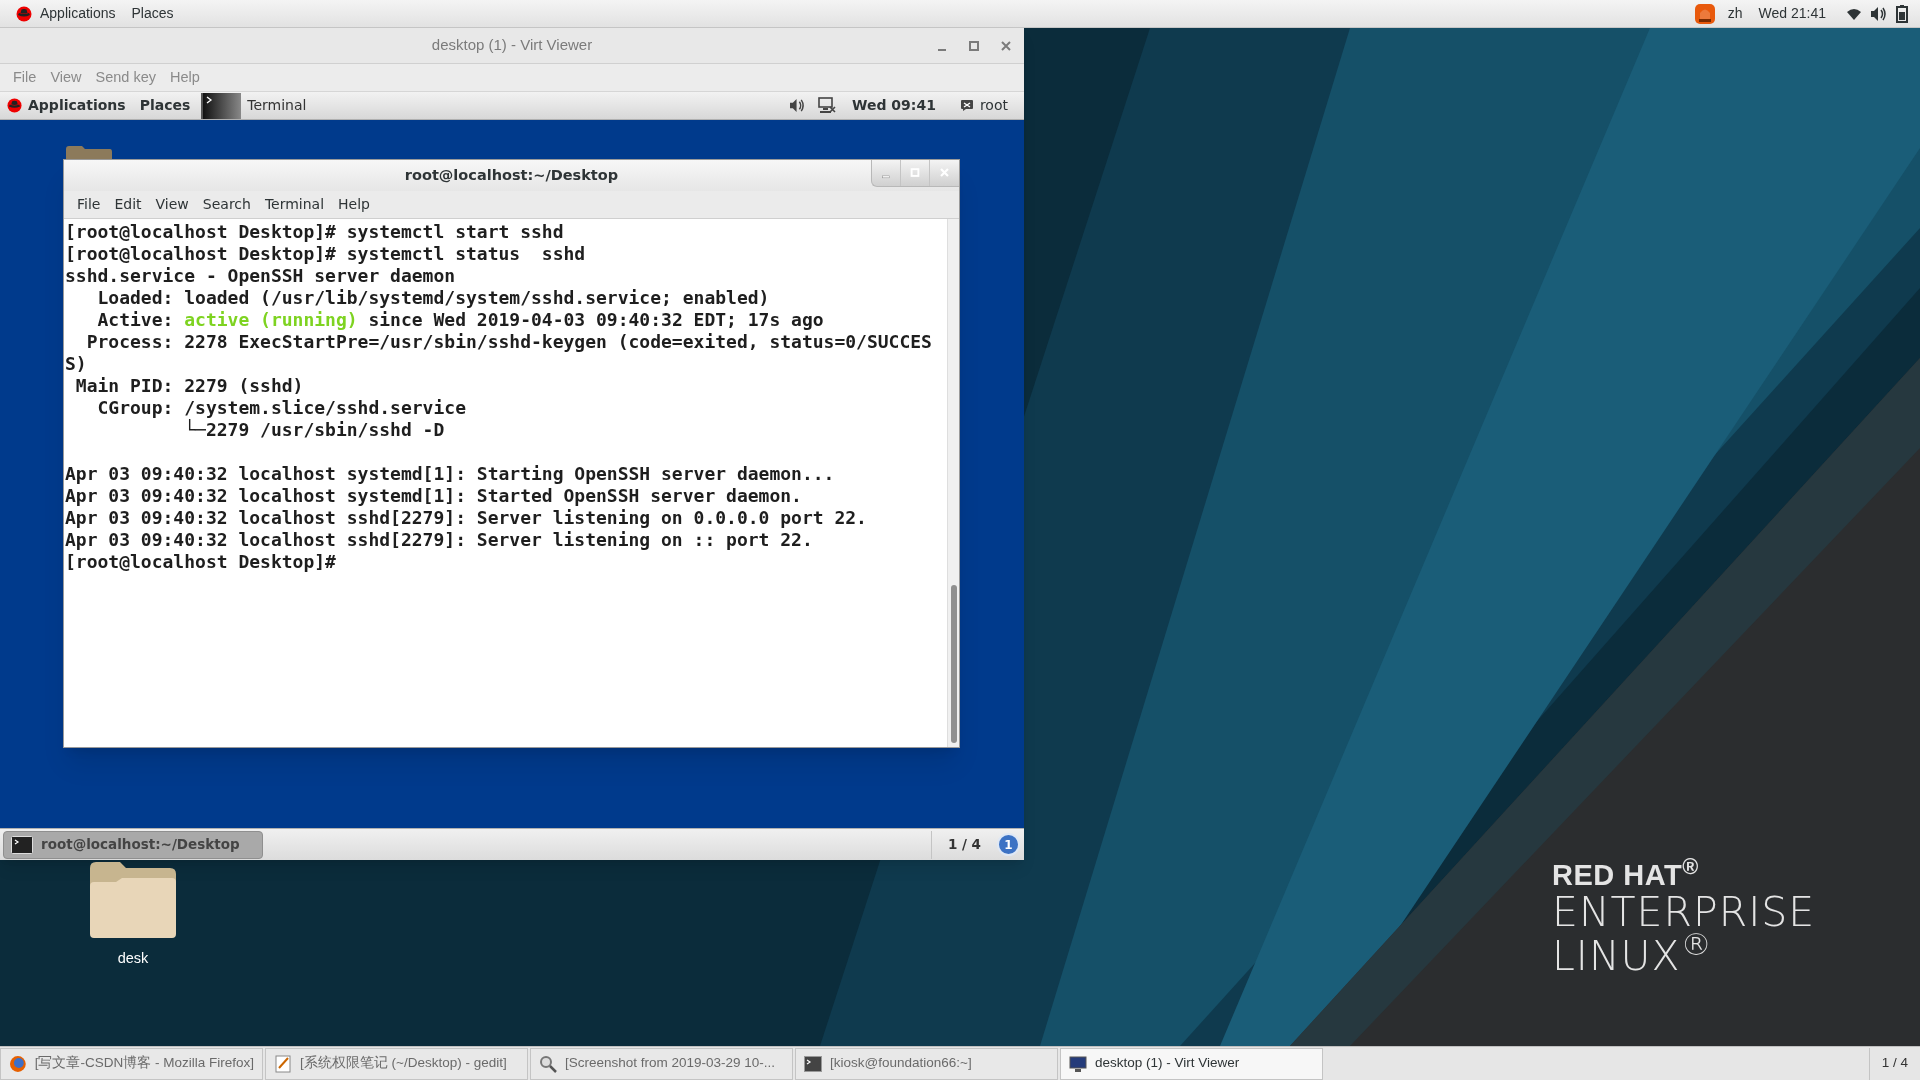 Image resolution: width=1920 pixels, height=1080 pixels. Describe the element at coordinates (18, 1063) in the screenshot. I see `globe-icon` at that location.